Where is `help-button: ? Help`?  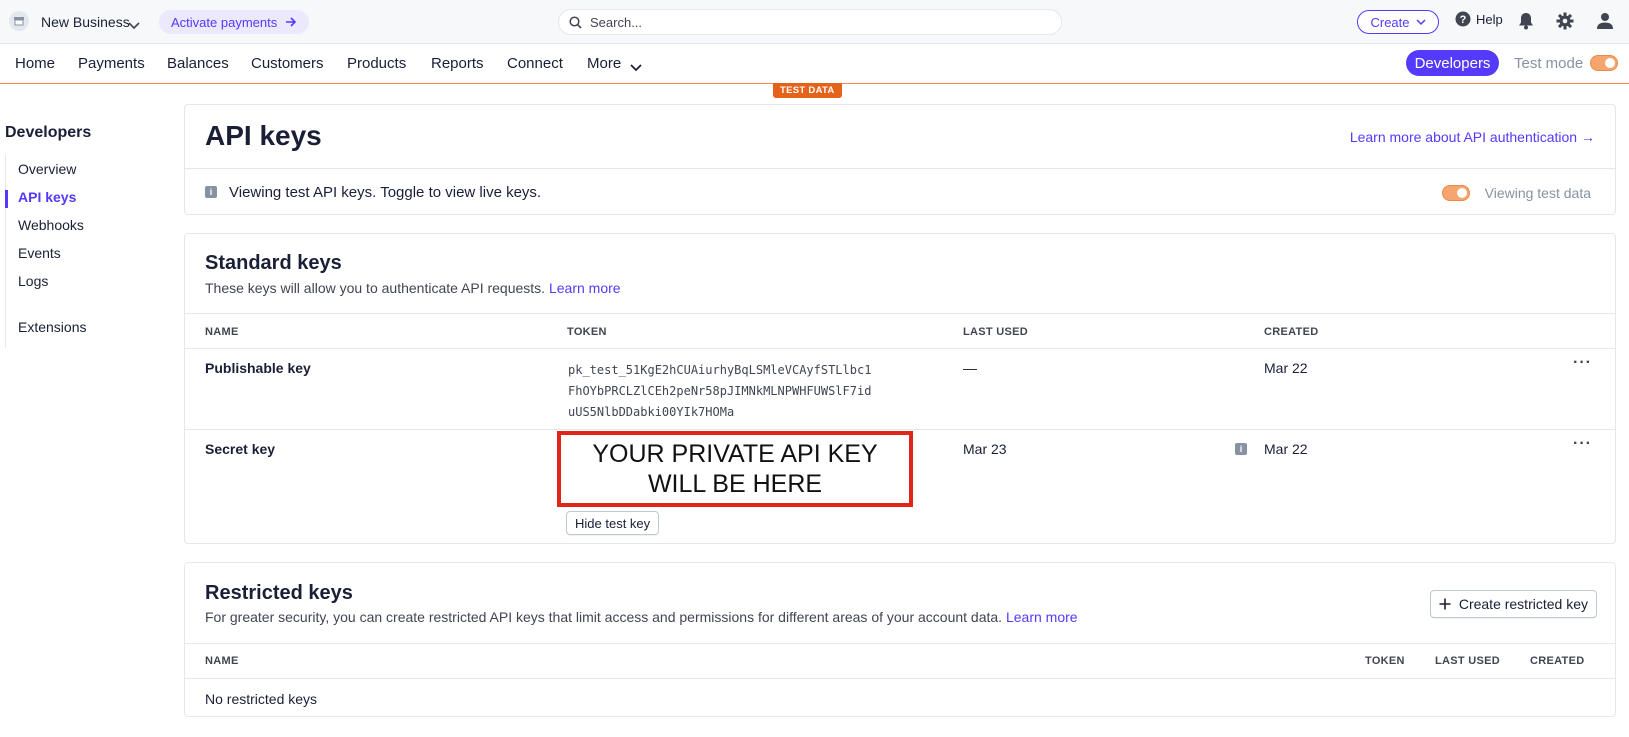 help-button: ? Help is located at coordinates (1479, 19).